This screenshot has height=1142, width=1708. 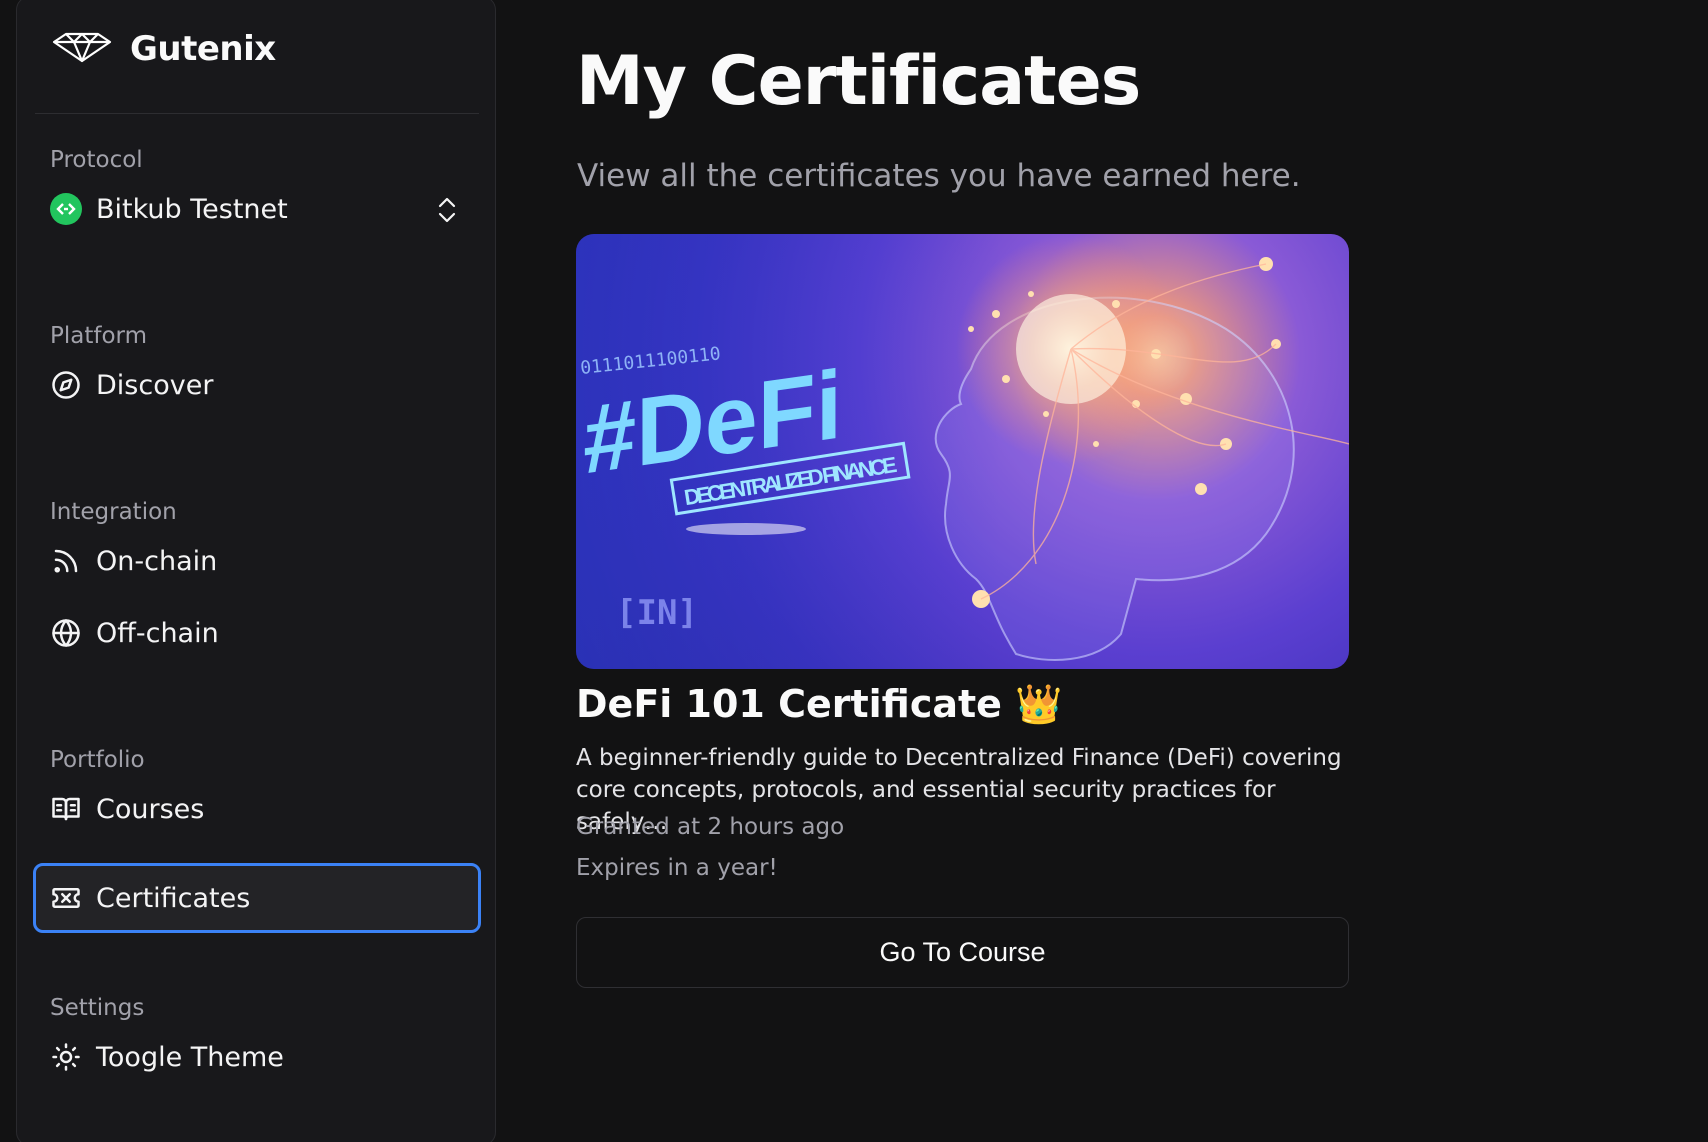 What do you see at coordinates (257, 561) in the screenshot?
I see `sidebar-item-on-chain: On-chain` at bounding box center [257, 561].